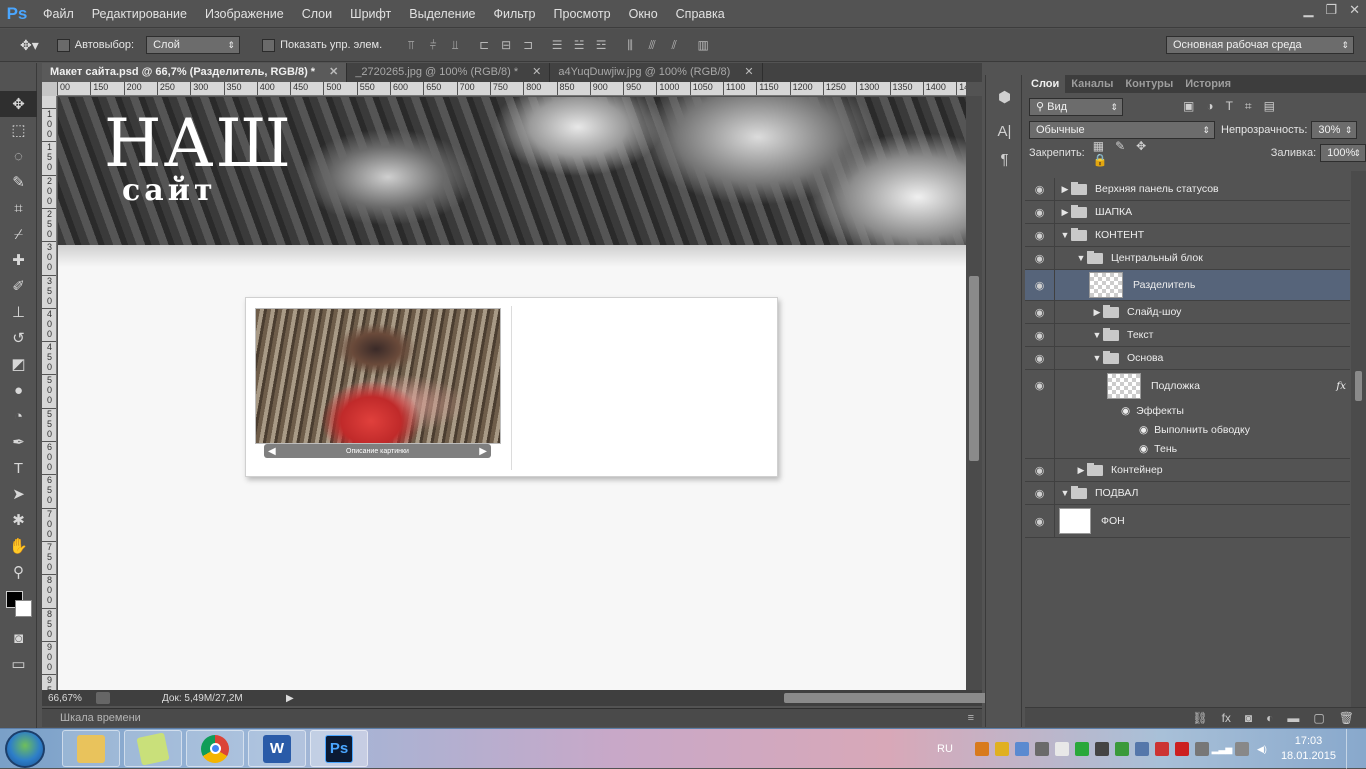 The width and height of the screenshot is (1366, 769). I want to click on taskbar-explorer, so click(91, 748).